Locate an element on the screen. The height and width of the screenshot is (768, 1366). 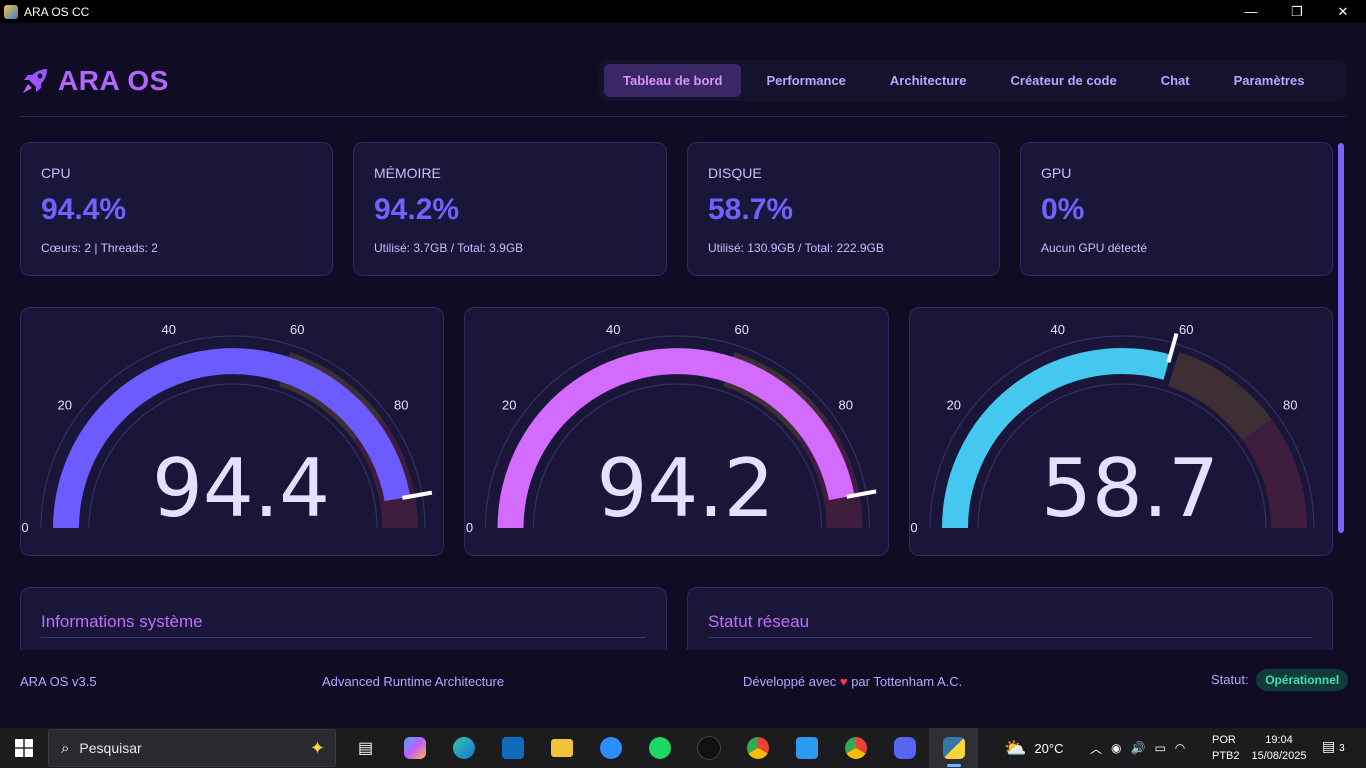
copilot-icon is located at coordinates (414, 748).